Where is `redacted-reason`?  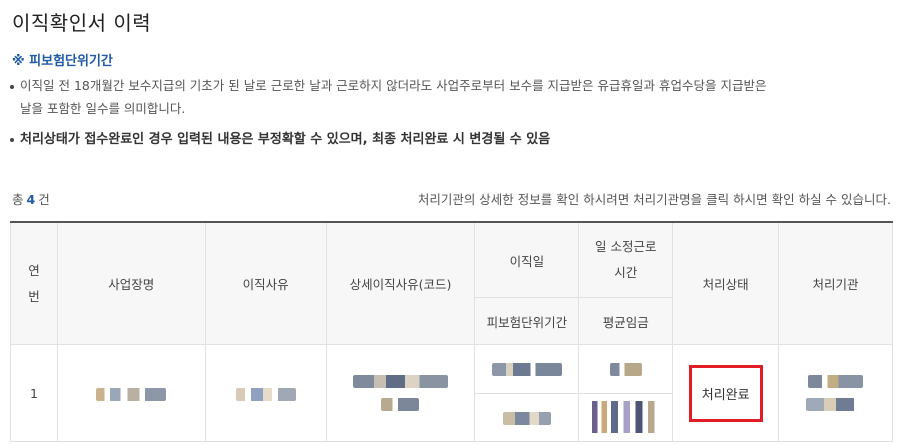 redacted-reason is located at coordinates (265, 394).